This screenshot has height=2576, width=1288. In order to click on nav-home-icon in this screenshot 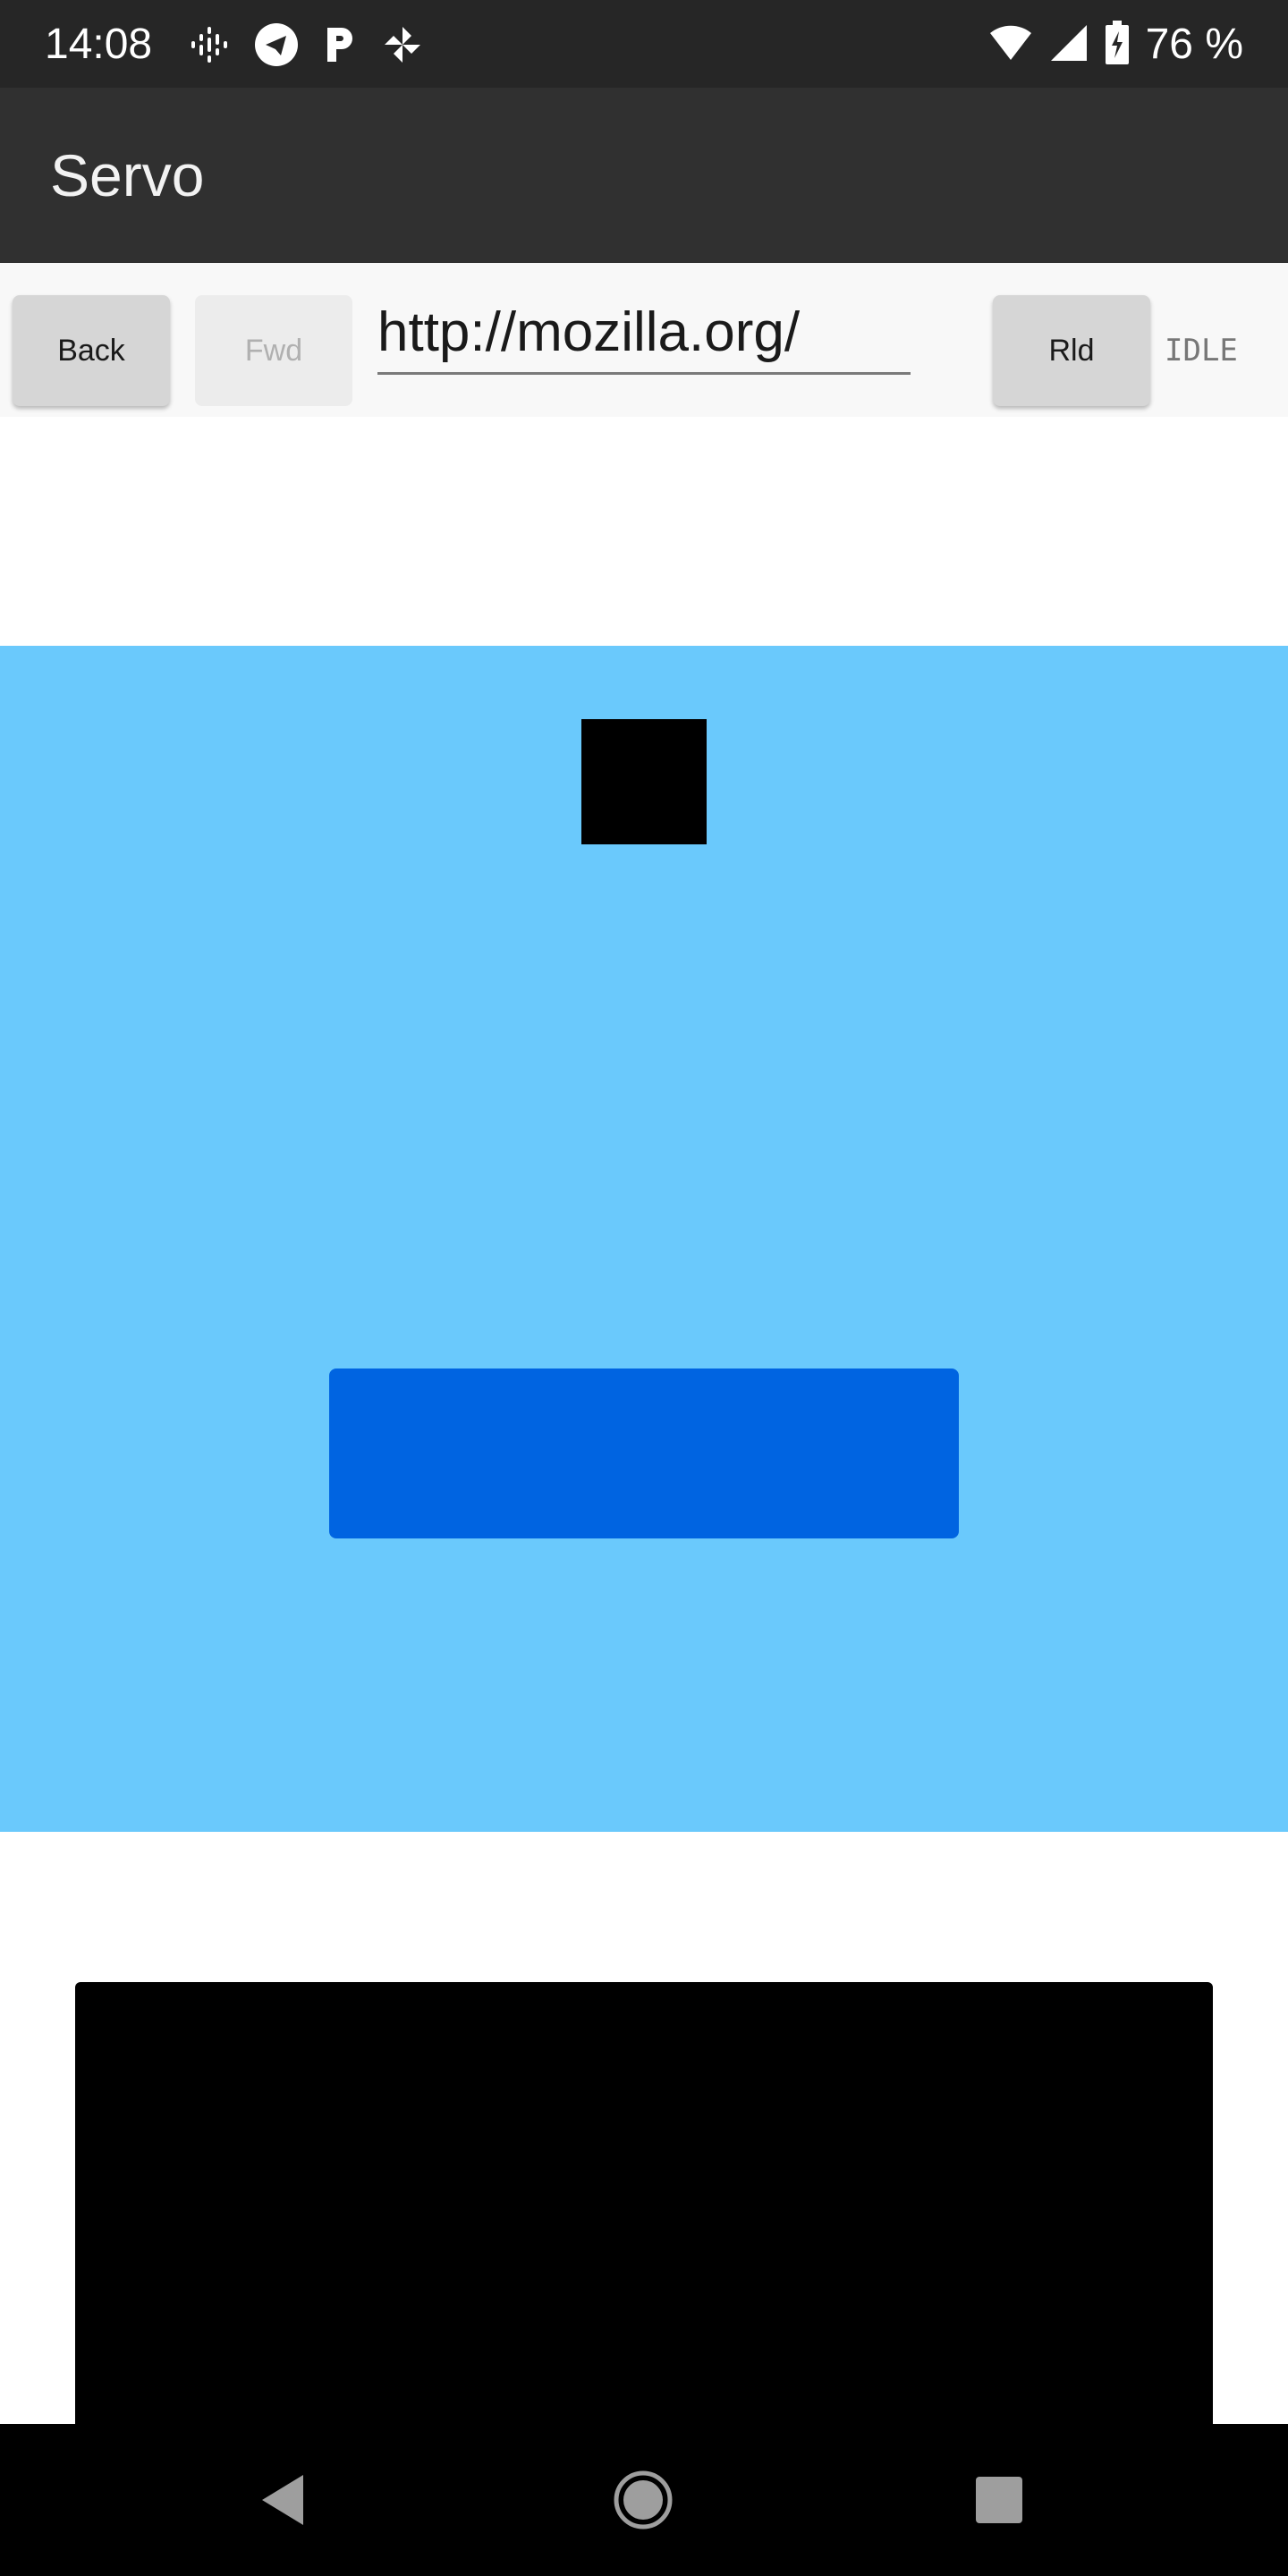, I will do `click(643, 2499)`.